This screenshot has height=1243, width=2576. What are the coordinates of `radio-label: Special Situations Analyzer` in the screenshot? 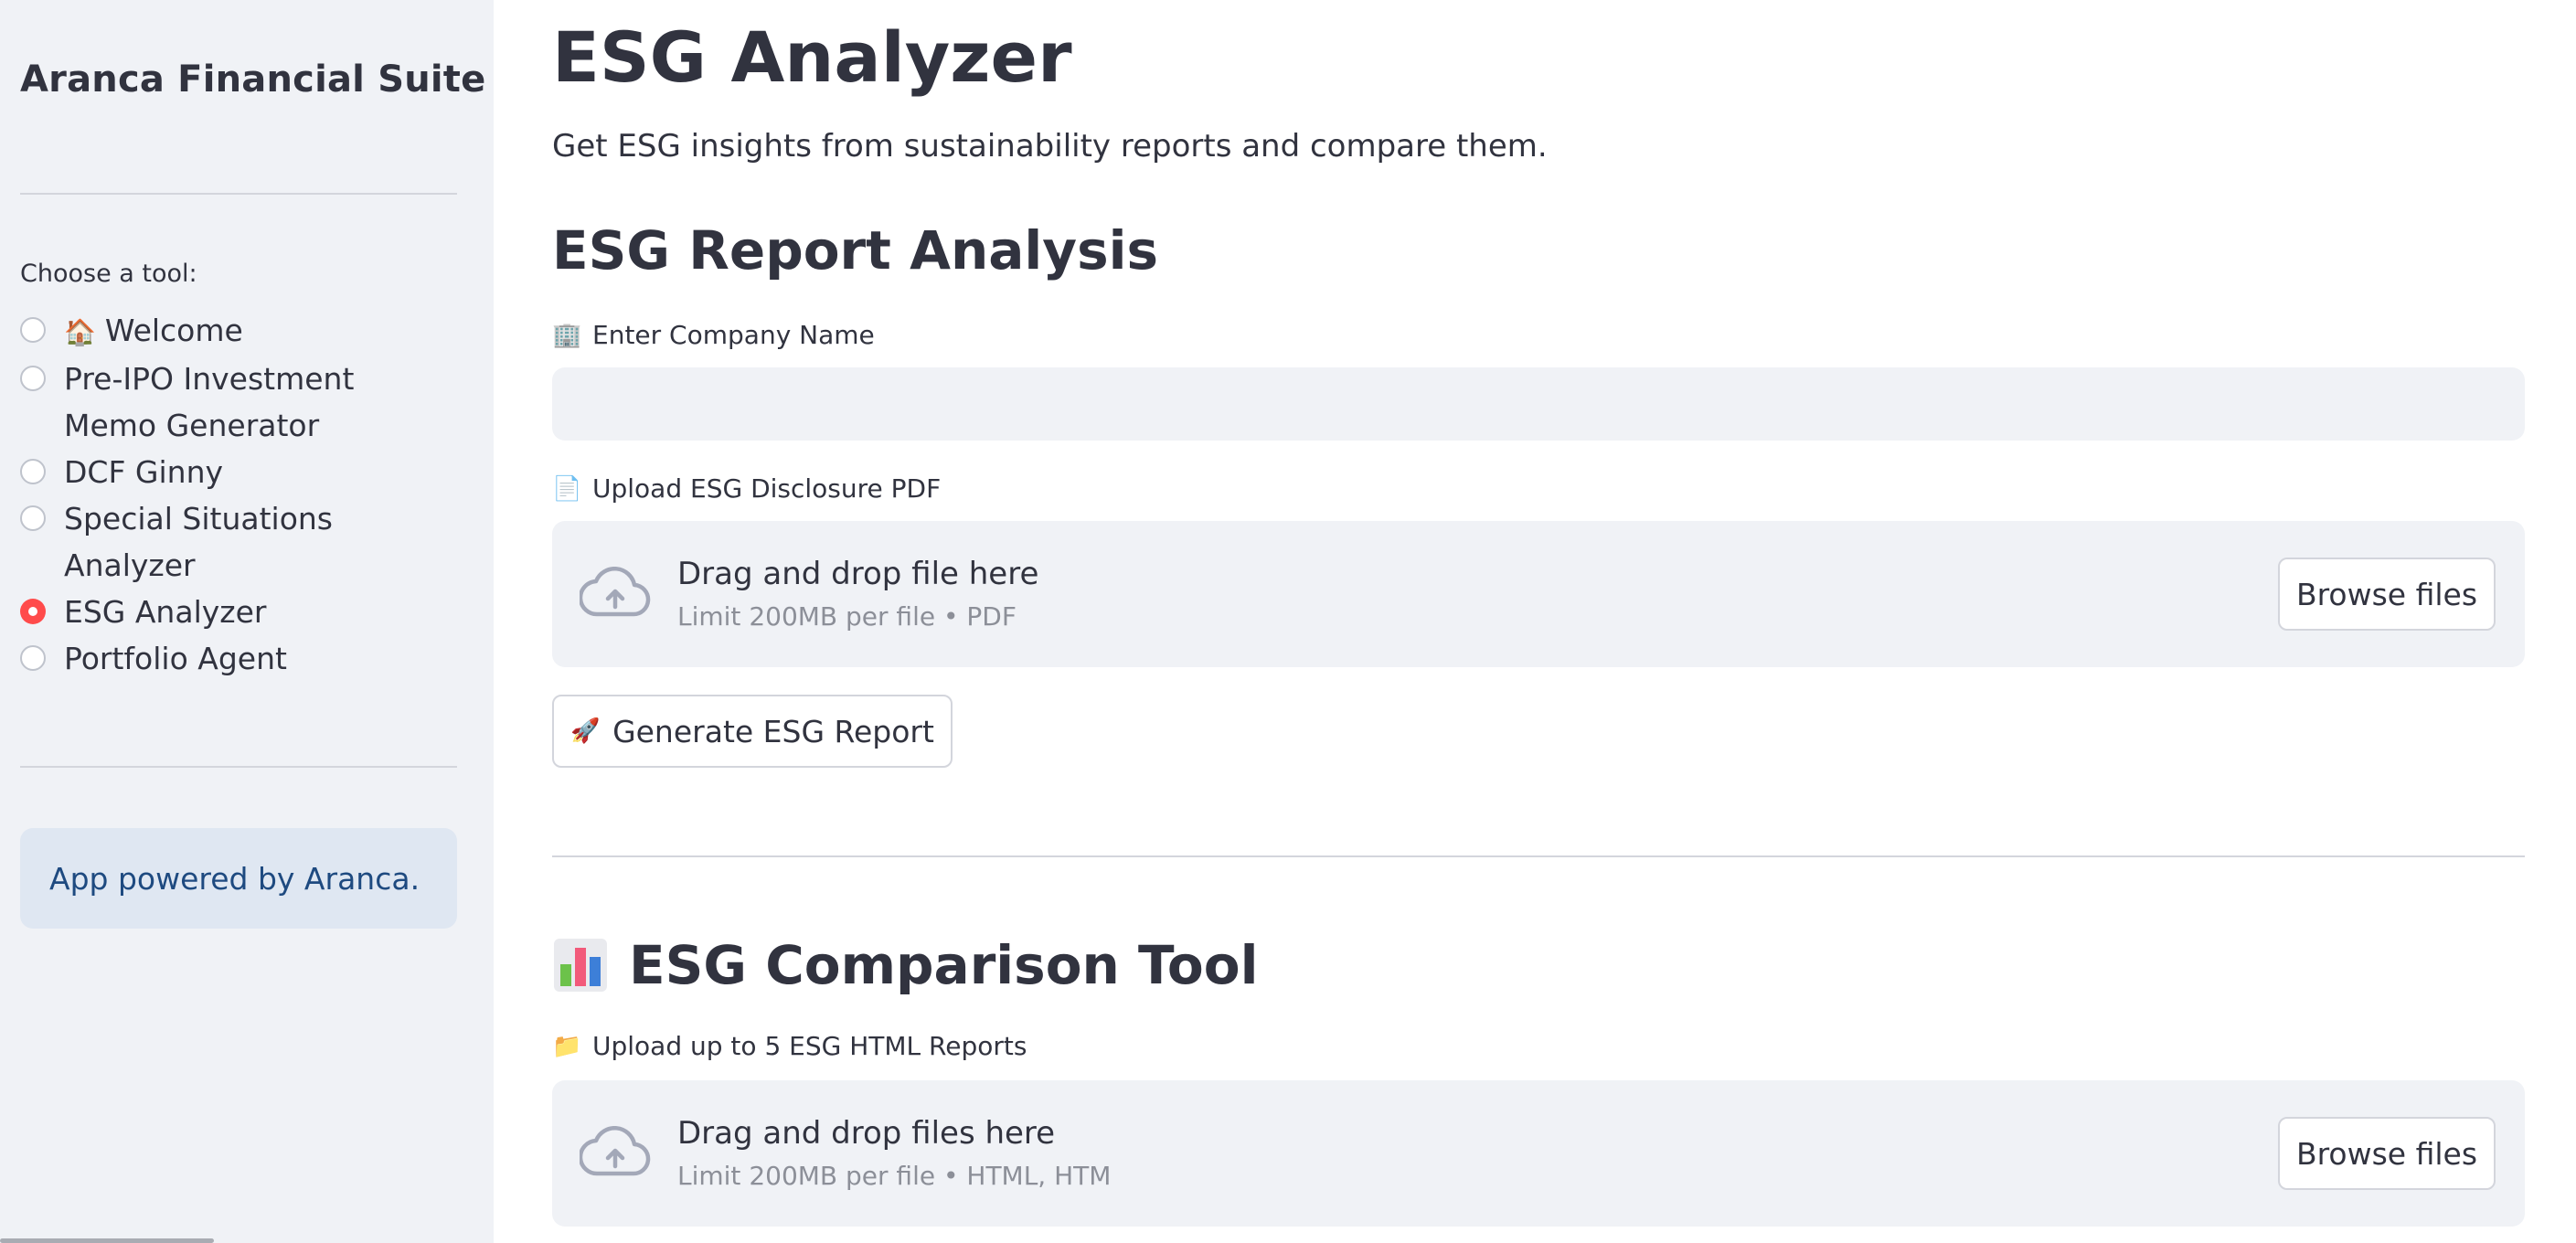 It's located at (198, 542).